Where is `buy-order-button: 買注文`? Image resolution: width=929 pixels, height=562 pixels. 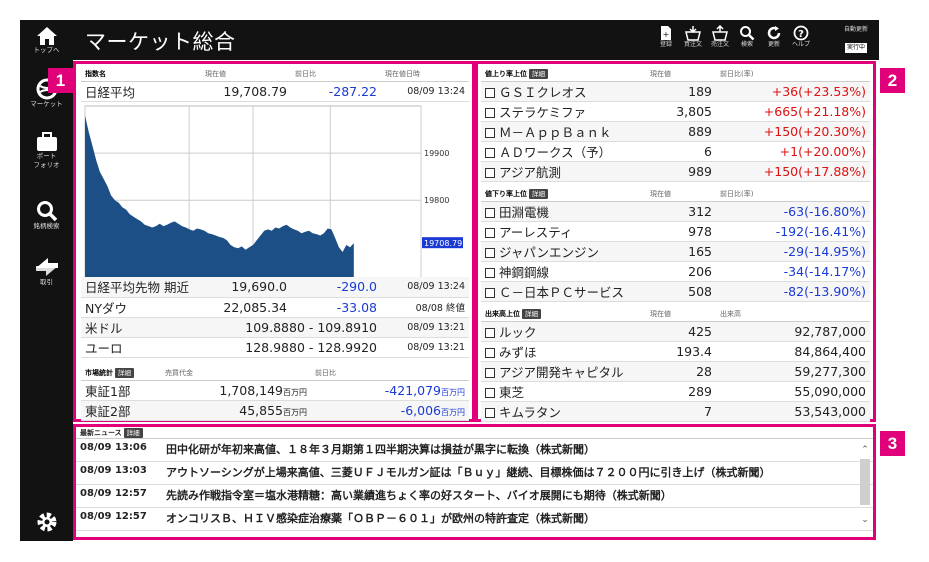 buy-order-button: 買注文 is located at coordinates (693, 37).